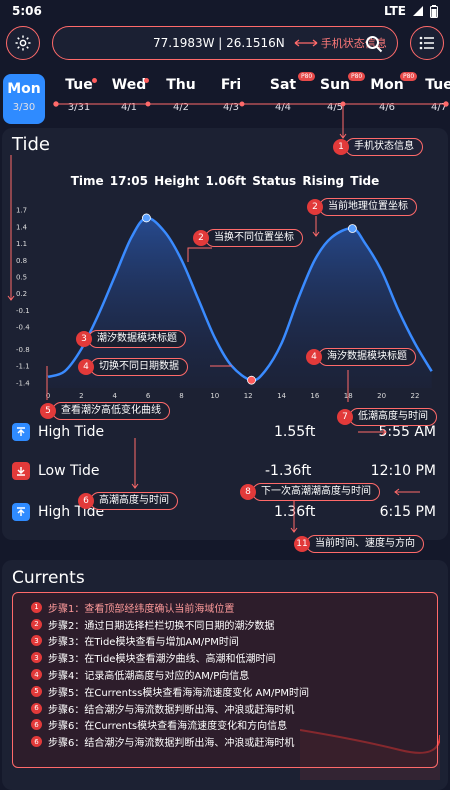  What do you see at coordinates (434, 11) in the screenshot?
I see `battery-icon` at bounding box center [434, 11].